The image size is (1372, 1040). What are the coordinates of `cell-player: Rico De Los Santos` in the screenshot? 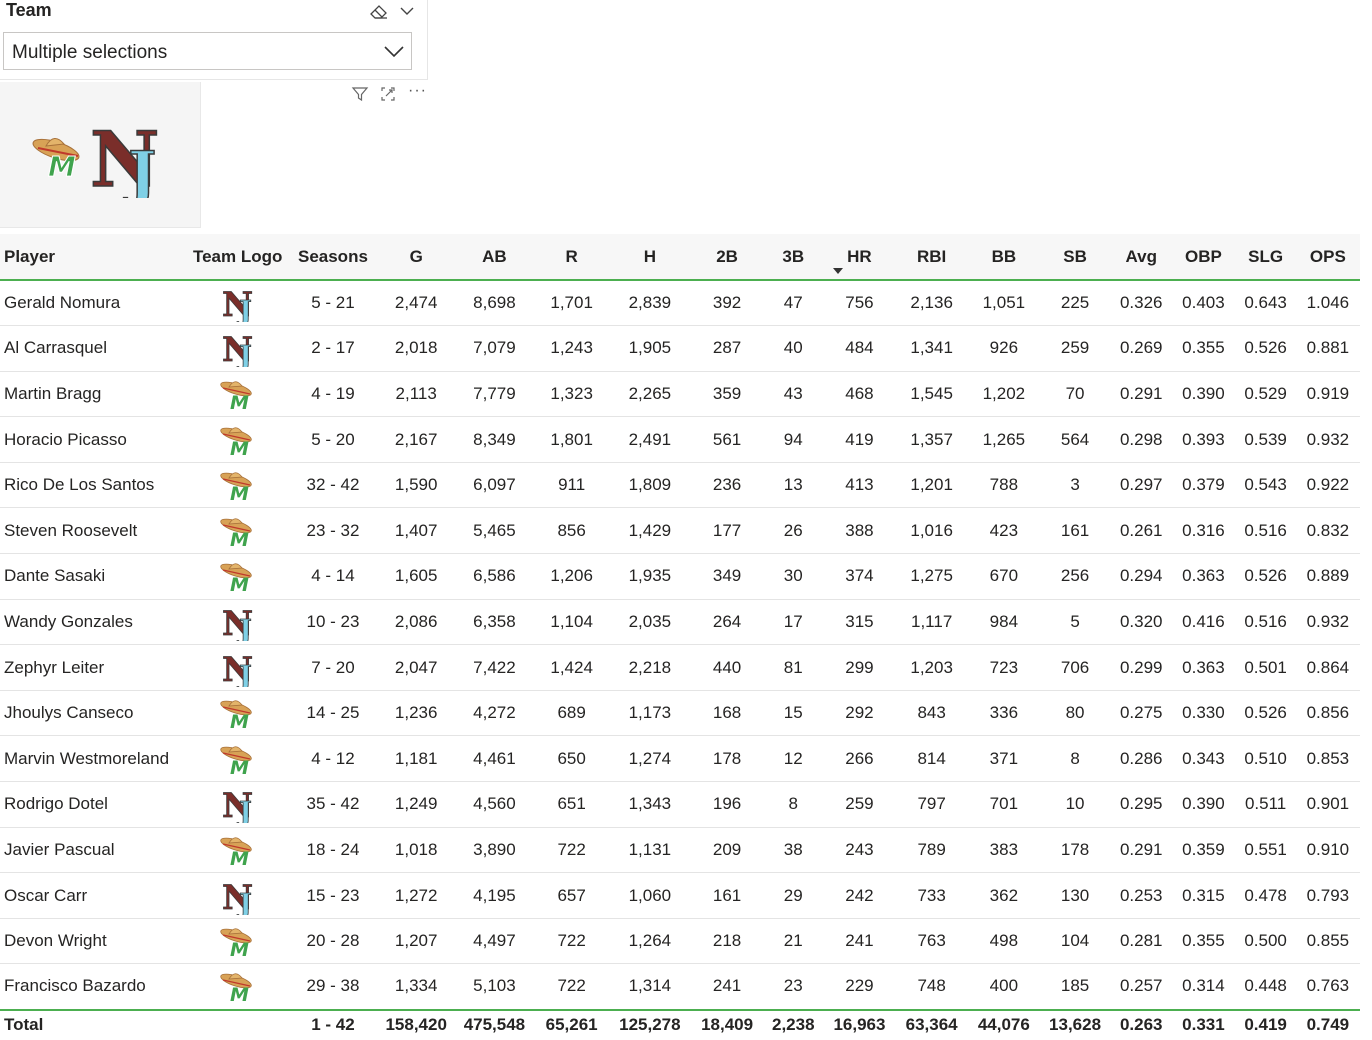 It's located at (94, 485).